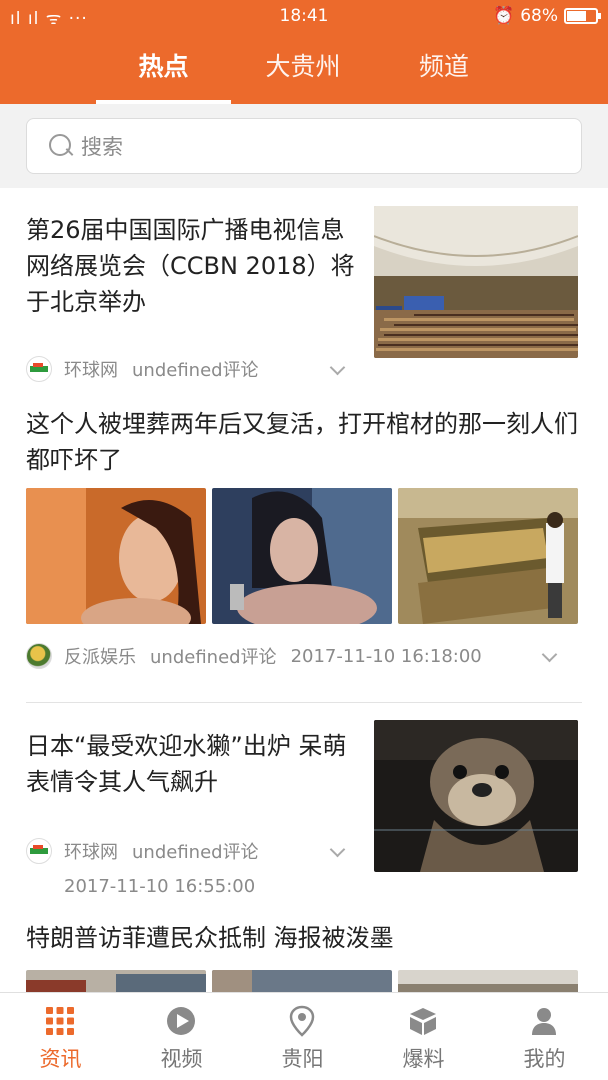 The width and height of the screenshot is (608, 1080). Describe the element at coordinates (443, 66) in the screenshot. I see `tab-label: 频道` at that location.